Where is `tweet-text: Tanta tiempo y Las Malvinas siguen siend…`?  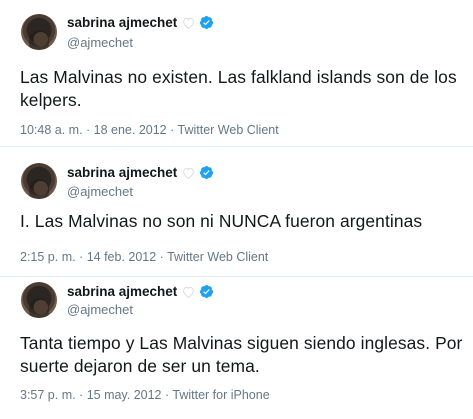 tweet-text: Tanta tiempo y Las Malvinas siguen siend… is located at coordinates (241, 354).